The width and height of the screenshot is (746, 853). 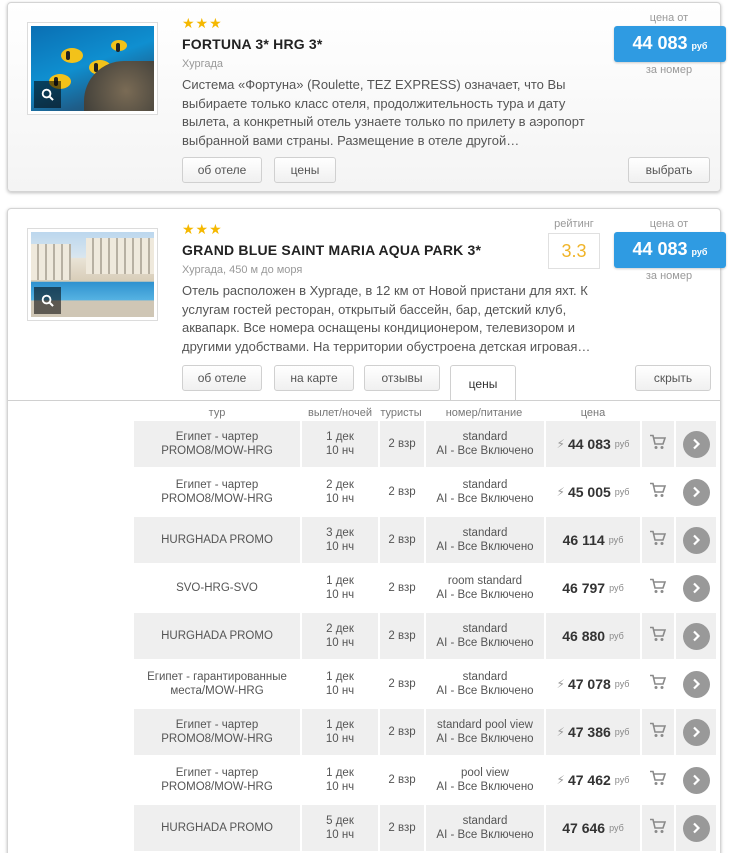 What do you see at coordinates (673, 378) in the screenshot?
I see `hide-button: скрыть` at bounding box center [673, 378].